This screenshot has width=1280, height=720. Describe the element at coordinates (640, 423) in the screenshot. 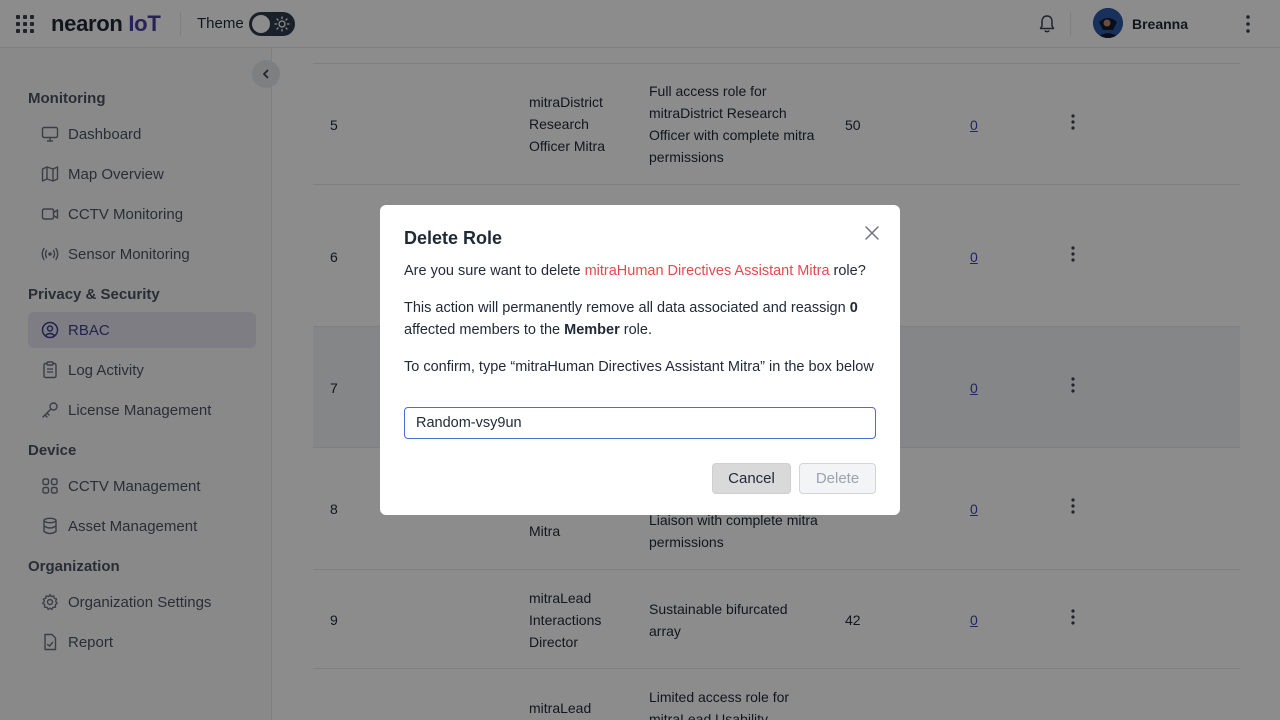

I see `confirm-role-input` at that location.